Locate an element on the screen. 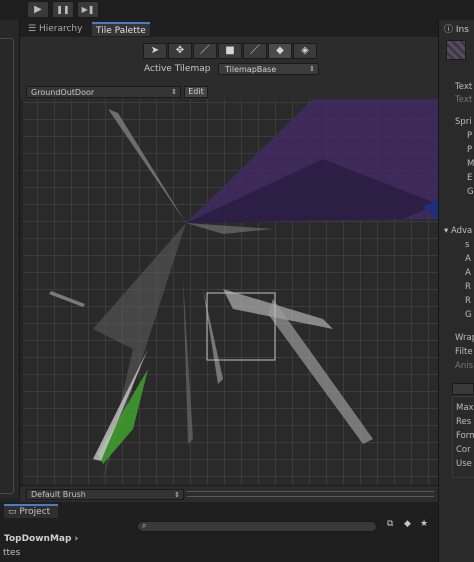 Image resolution: width=474 pixels, height=562 pixels. inspector-label: Cor is located at coordinates (463, 450).